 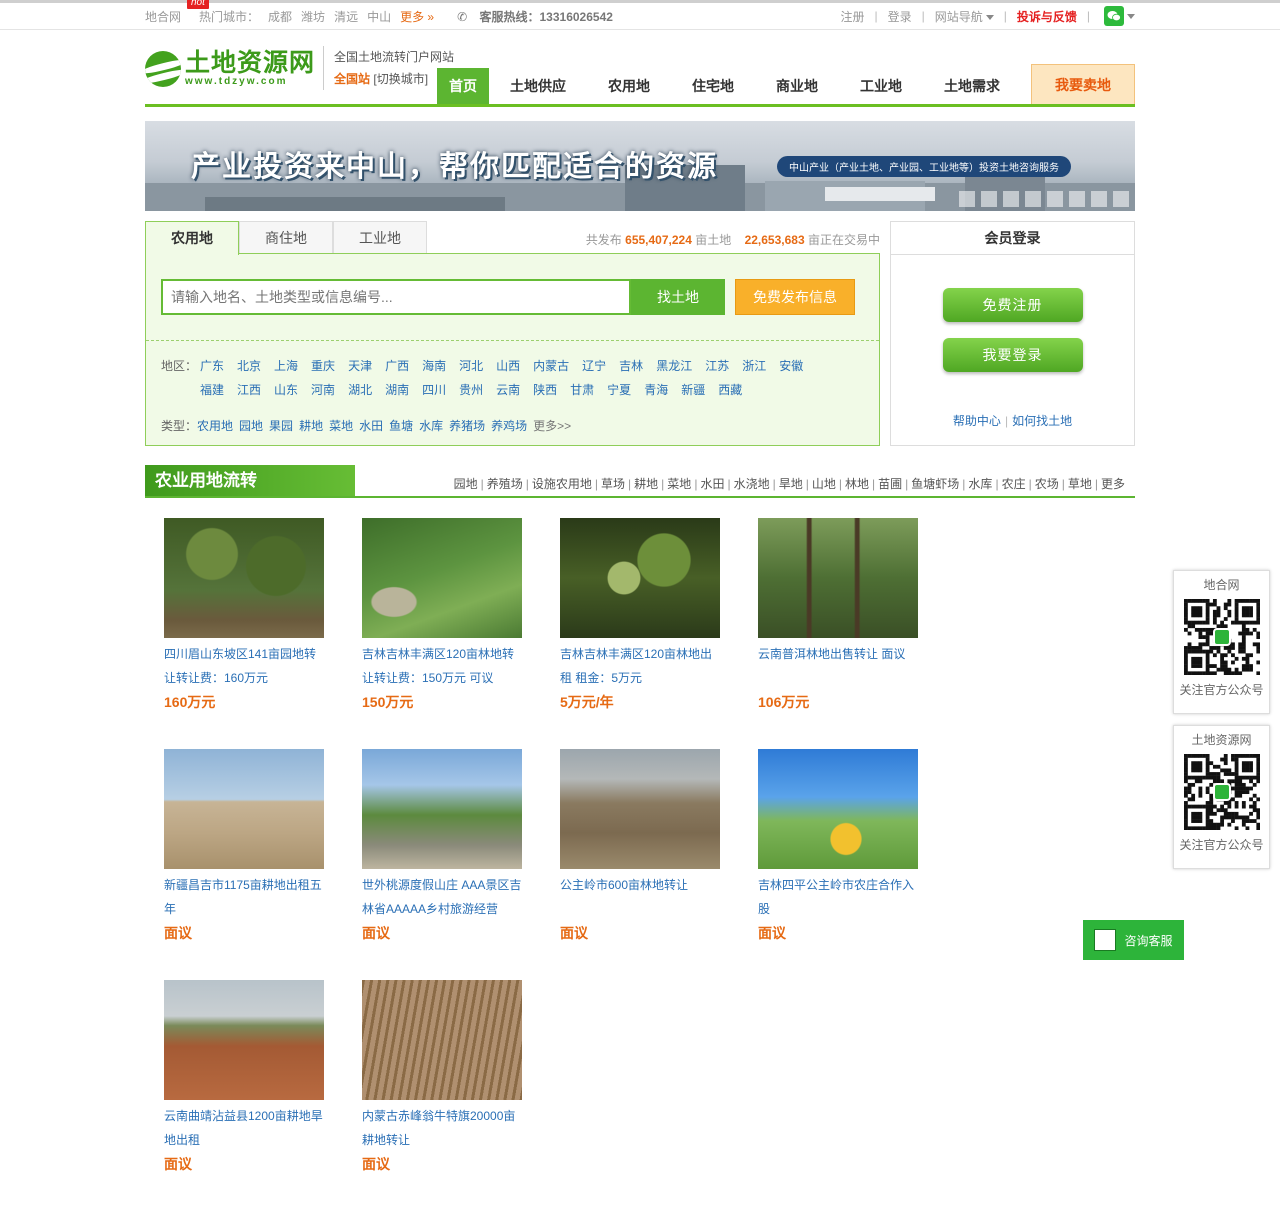 I want to click on listing-card: 新疆昌吉市1175亩耕地出租五年 面议, so click(x=244, y=864).